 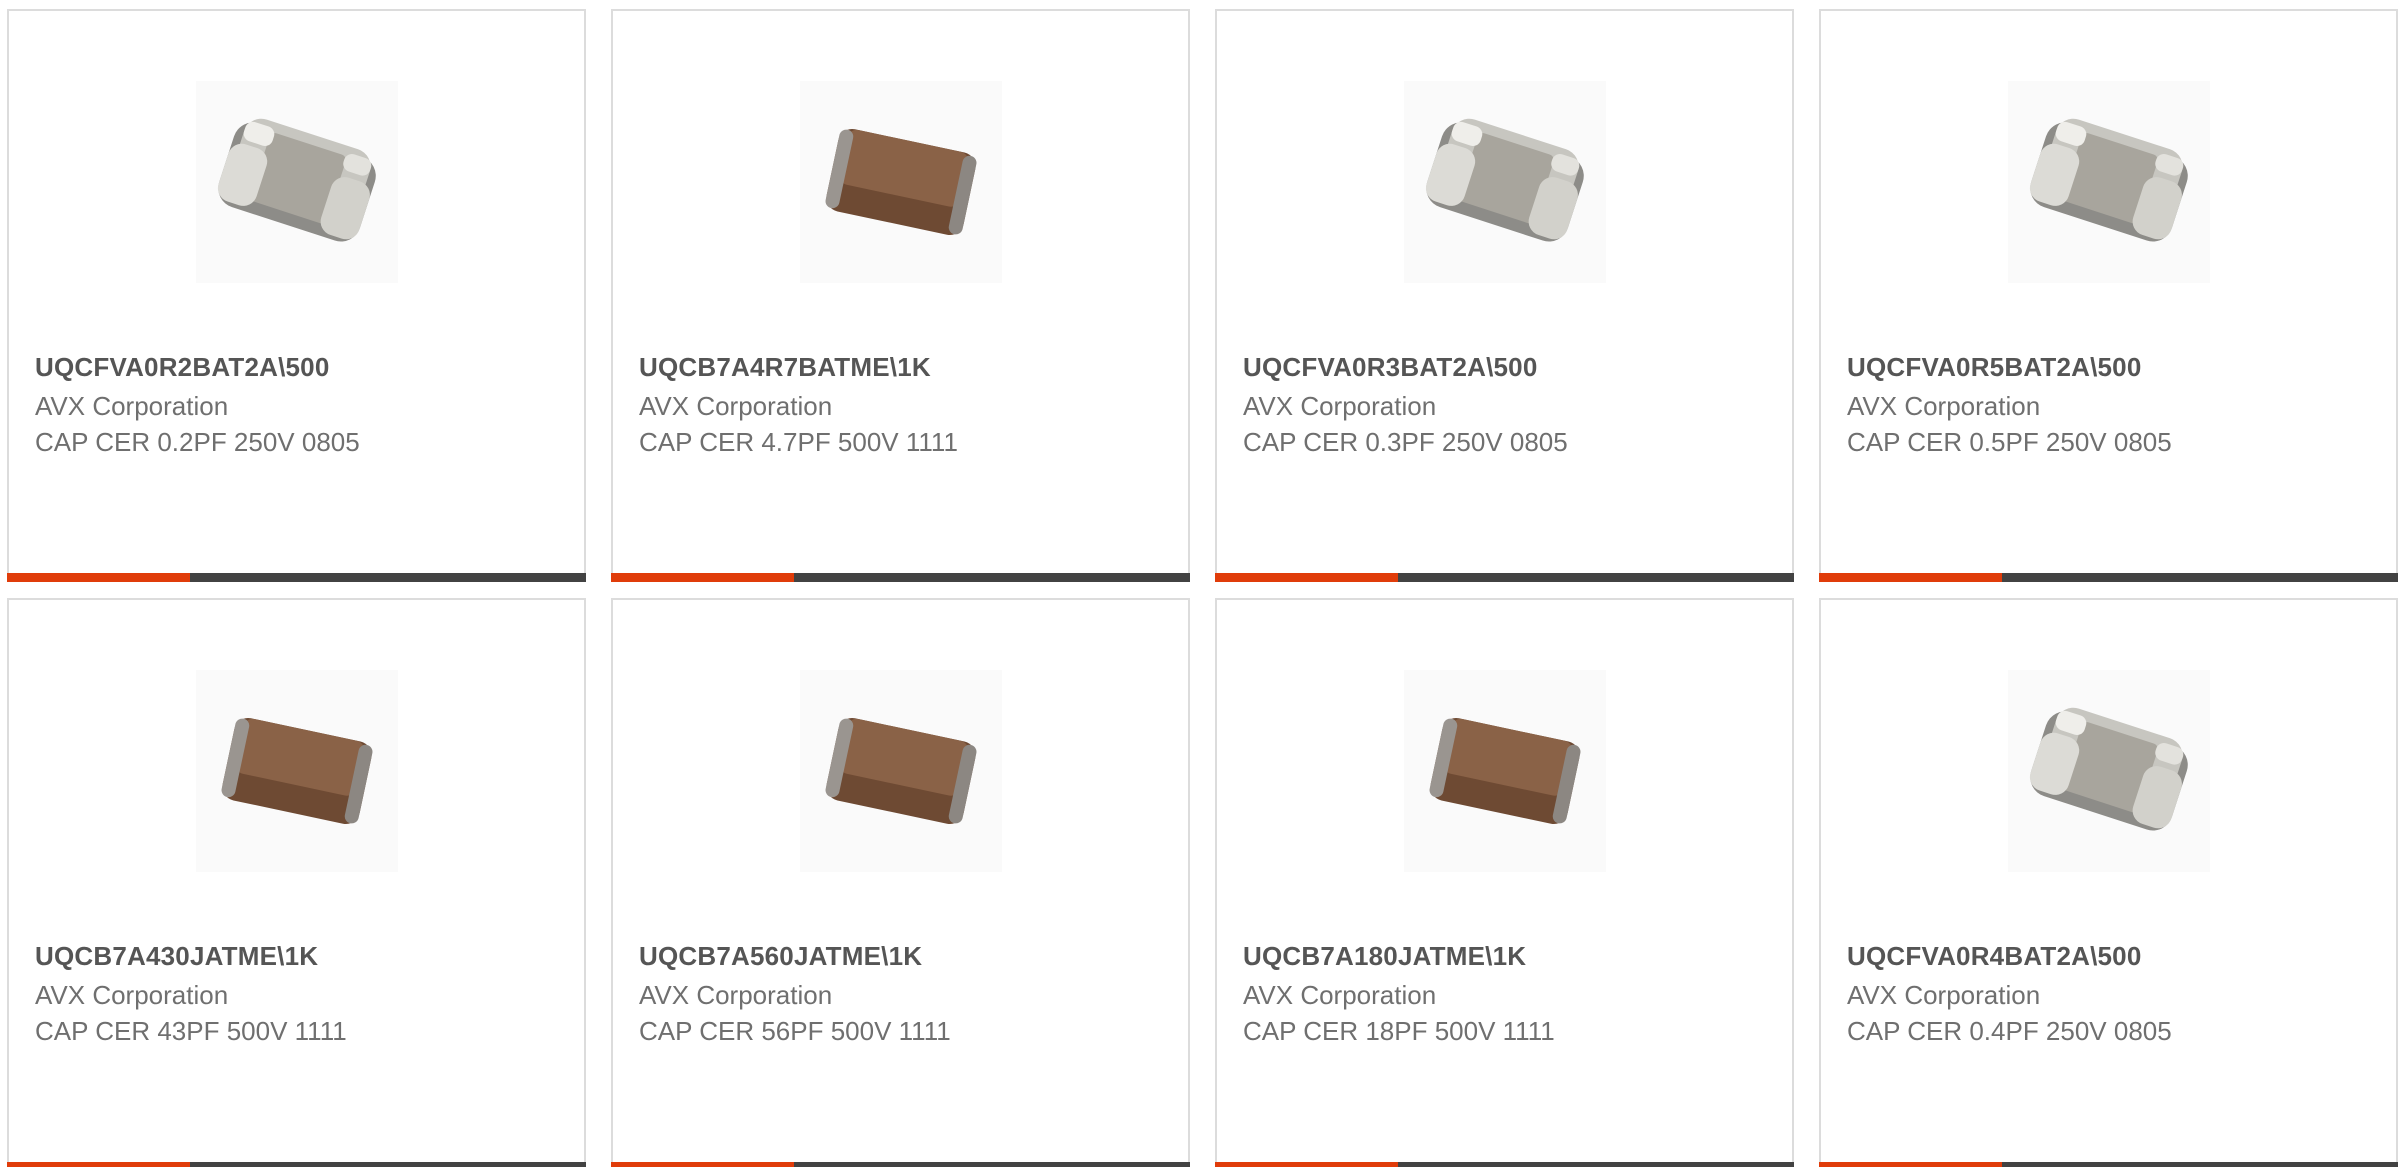 I want to click on product-description: CAP CER 0.5PF 250V 0805, so click(x=2009, y=442).